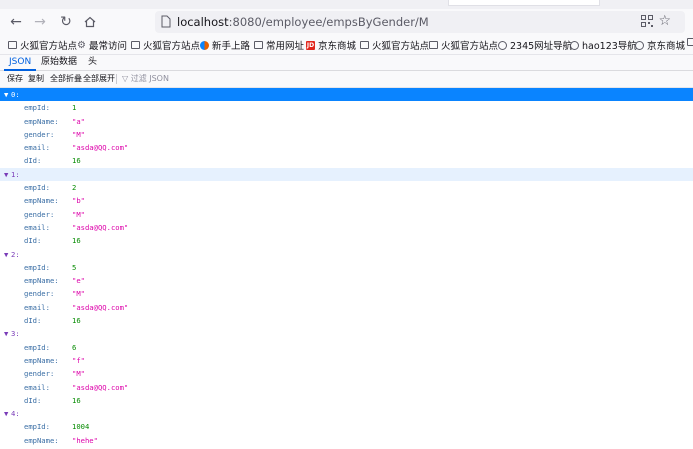 The height and width of the screenshot is (449, 693). I want to click on json-property-row: empName: "e", so click(346, 280).